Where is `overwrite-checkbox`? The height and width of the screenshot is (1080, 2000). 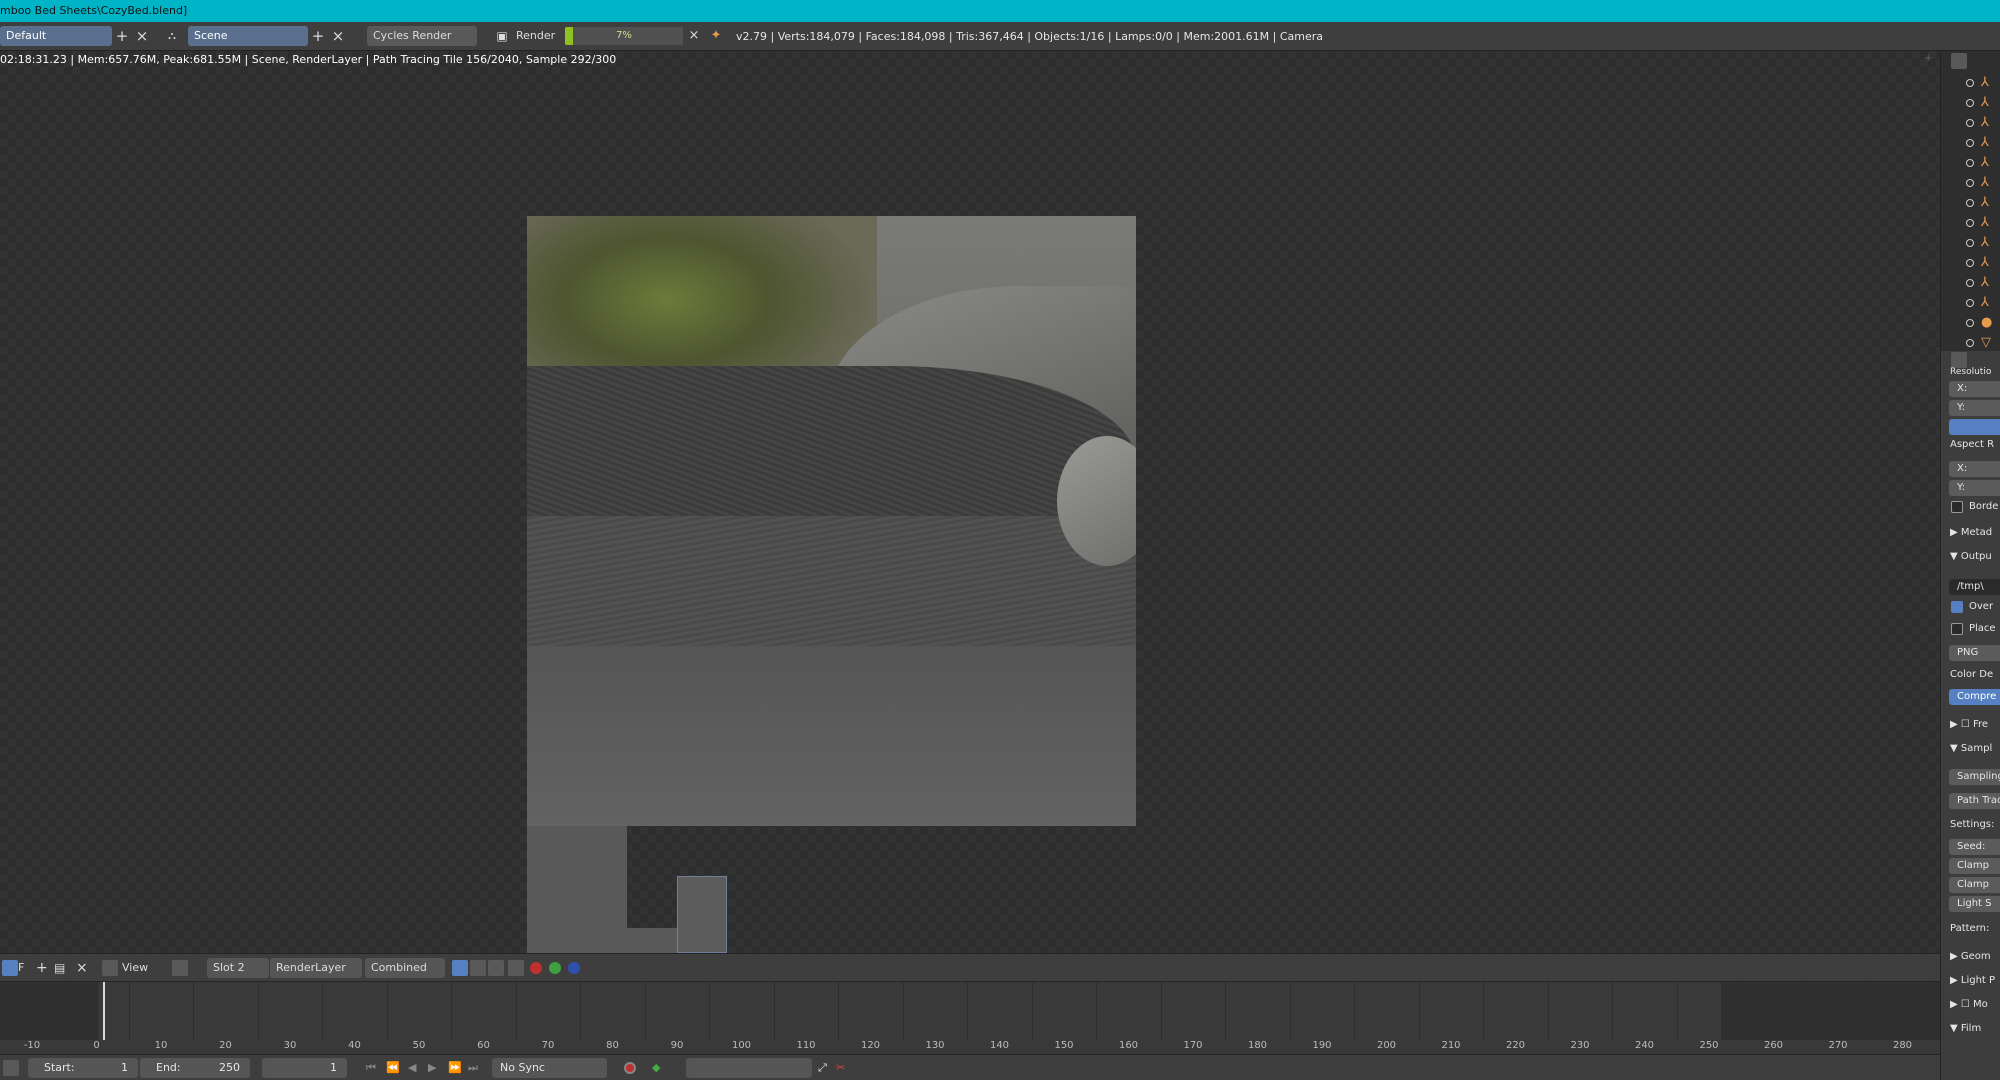 overwrite-checkbox is located at coordinates (1957, 607).